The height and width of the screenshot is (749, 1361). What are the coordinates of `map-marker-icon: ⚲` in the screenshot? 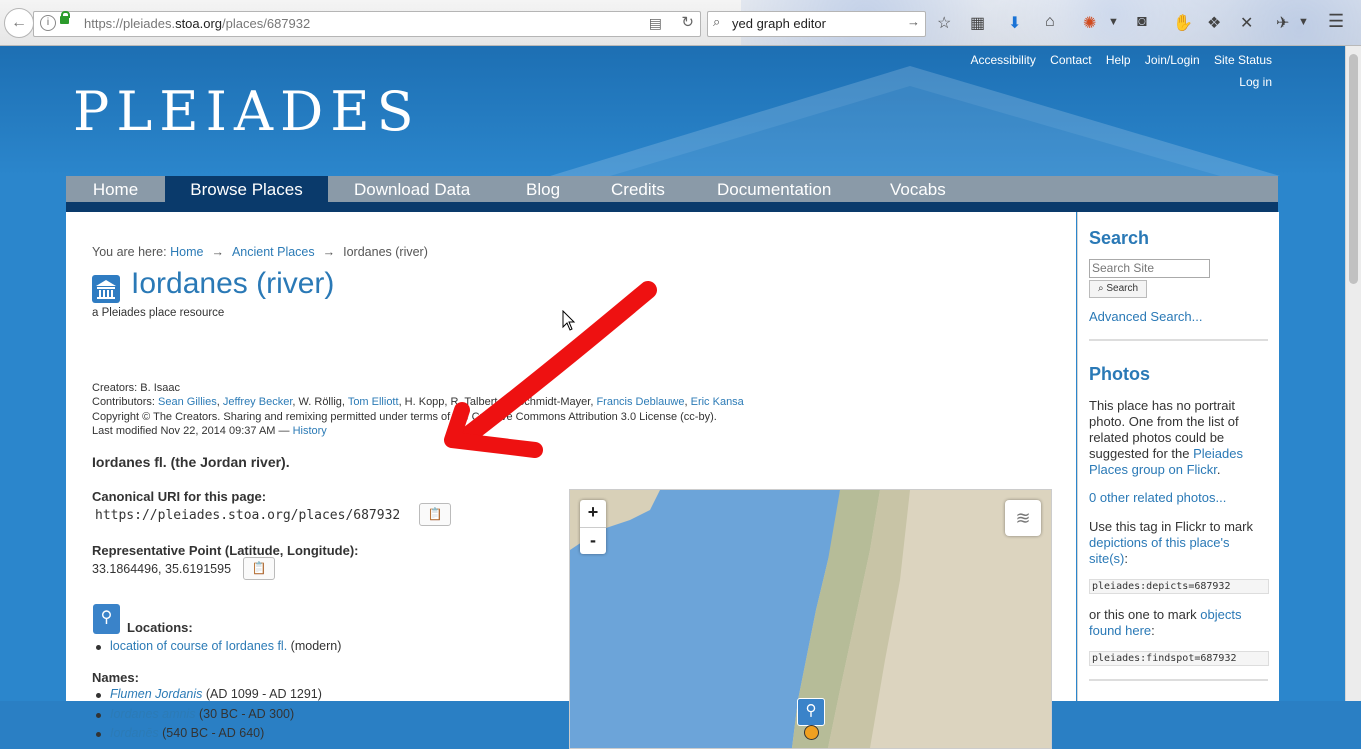 It's located at (811, 712).